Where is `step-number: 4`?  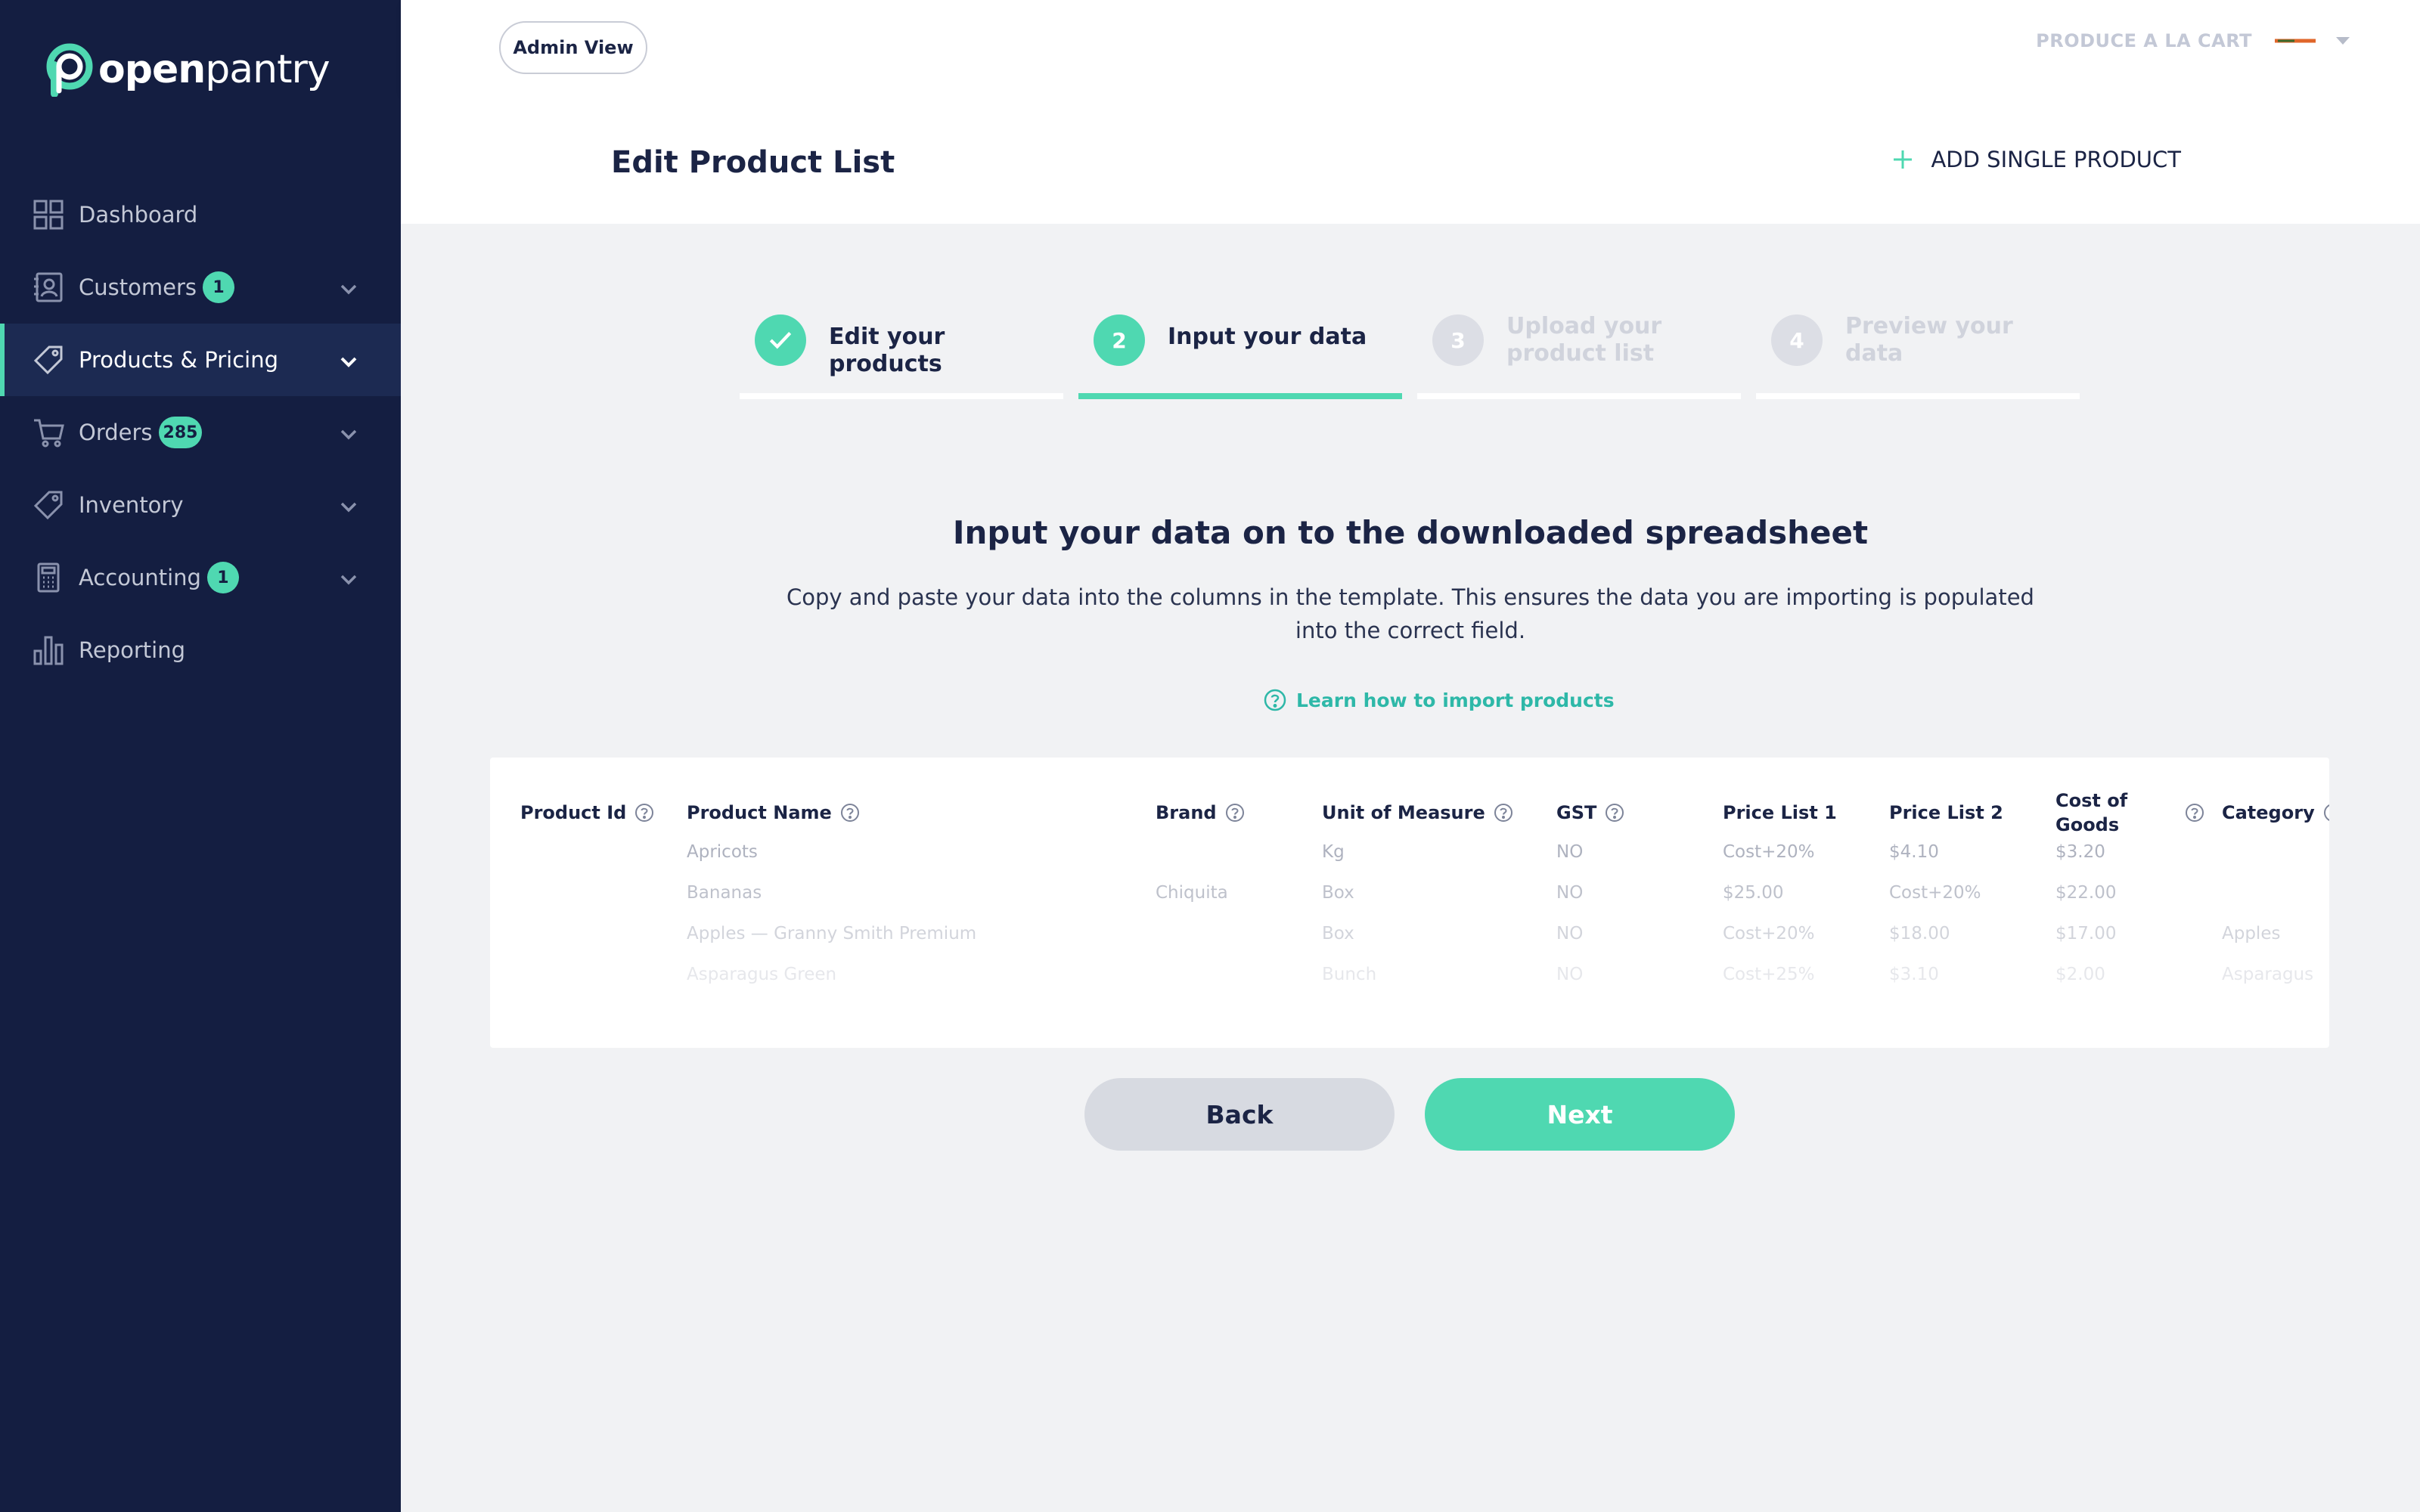 step-number: 4 is located at coordinates (1797, 340).